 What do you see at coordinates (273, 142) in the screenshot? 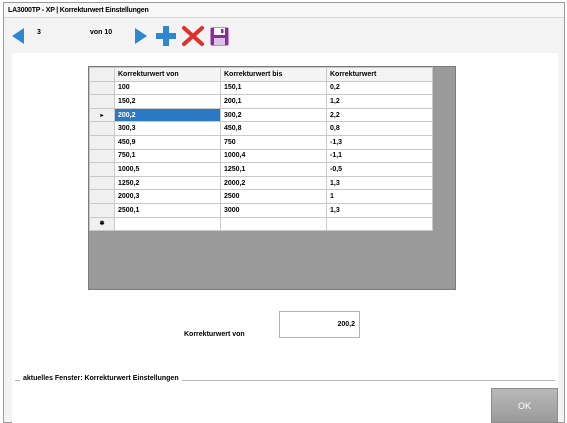
I see `cell-korrekturwert-bis: 750` at bounding box center [273, 142].